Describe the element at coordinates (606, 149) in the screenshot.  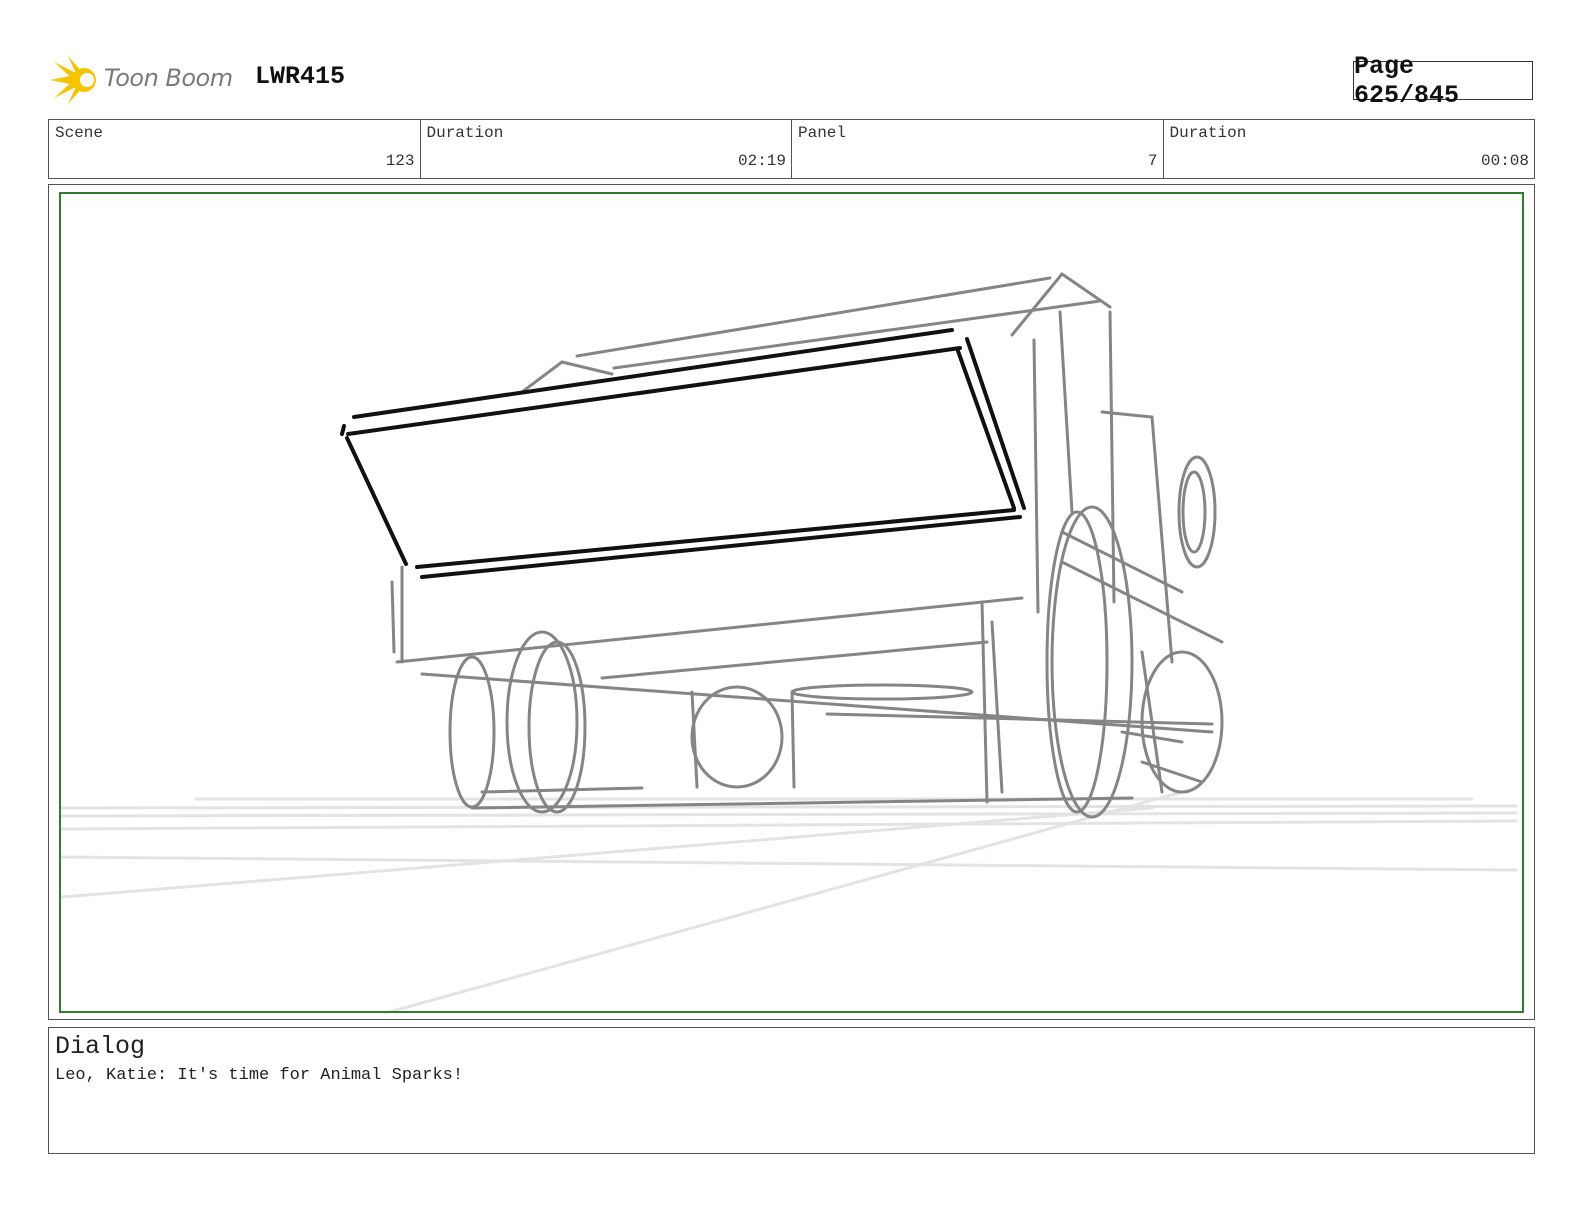
I see `scene-duration-cell: Duration 02:19` at that location.